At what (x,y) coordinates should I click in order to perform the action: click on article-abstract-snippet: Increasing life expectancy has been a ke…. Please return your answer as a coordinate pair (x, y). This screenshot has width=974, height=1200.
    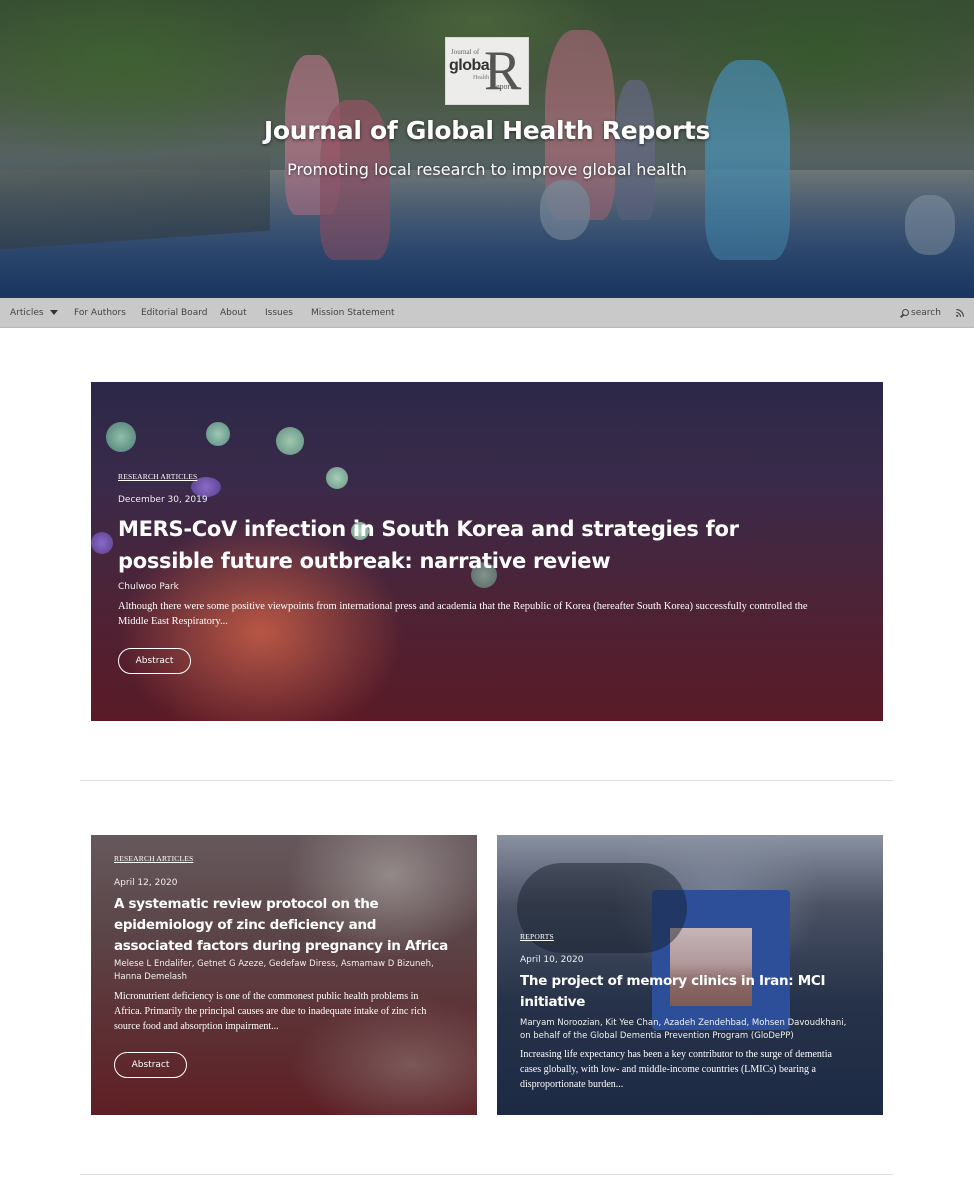
    Looking at the image, I should click on (676, 1069).